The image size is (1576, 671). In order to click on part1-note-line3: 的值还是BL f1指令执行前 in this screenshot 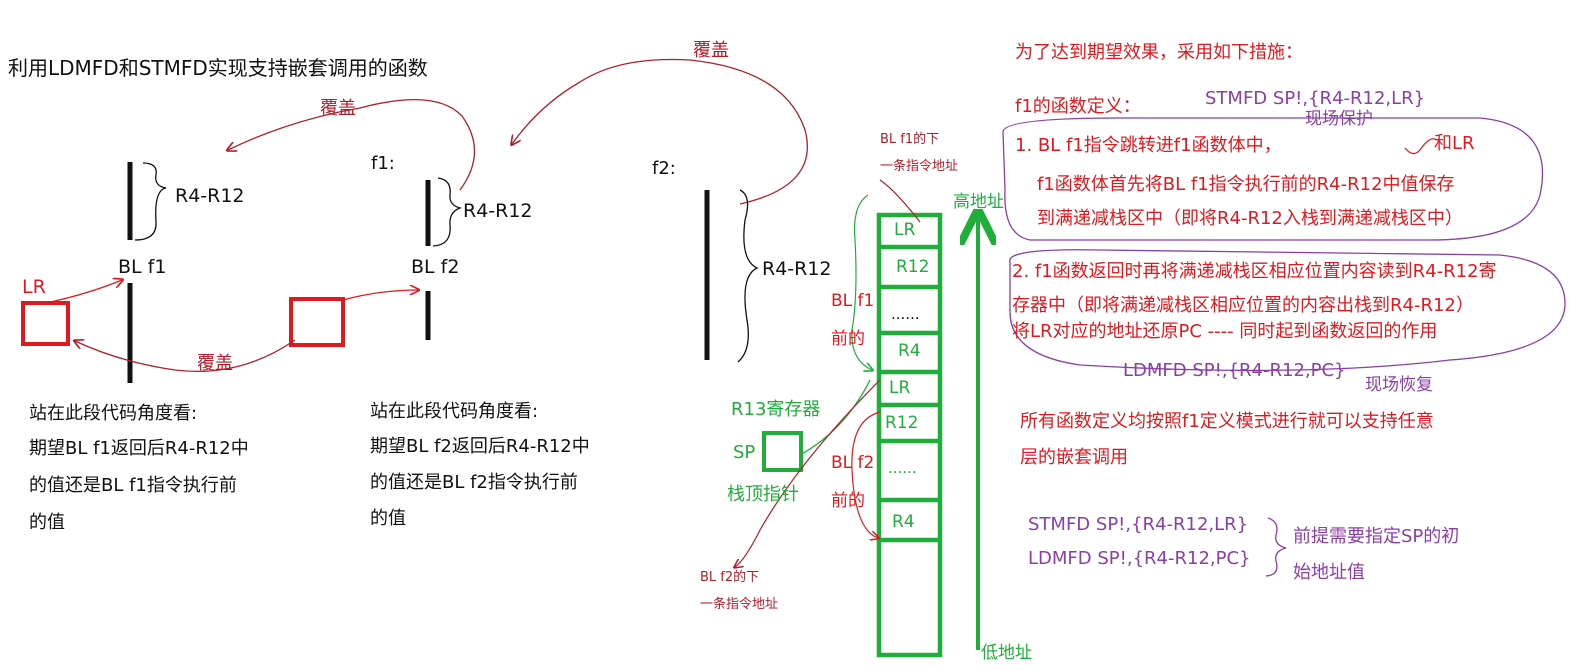, I will do `click(133, 485)`.